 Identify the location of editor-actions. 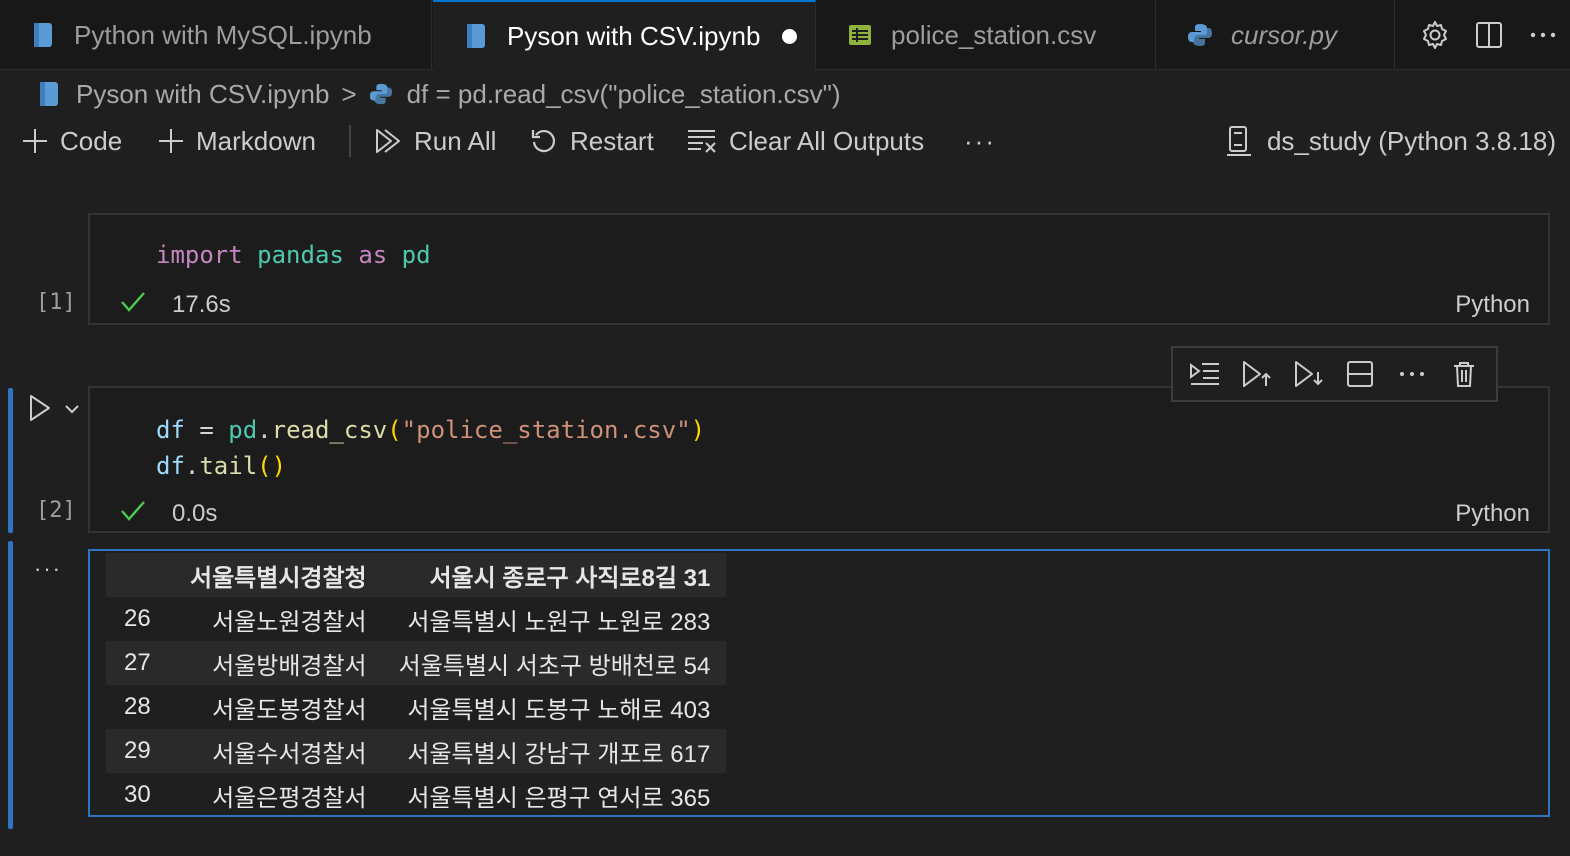
(1489, 35).